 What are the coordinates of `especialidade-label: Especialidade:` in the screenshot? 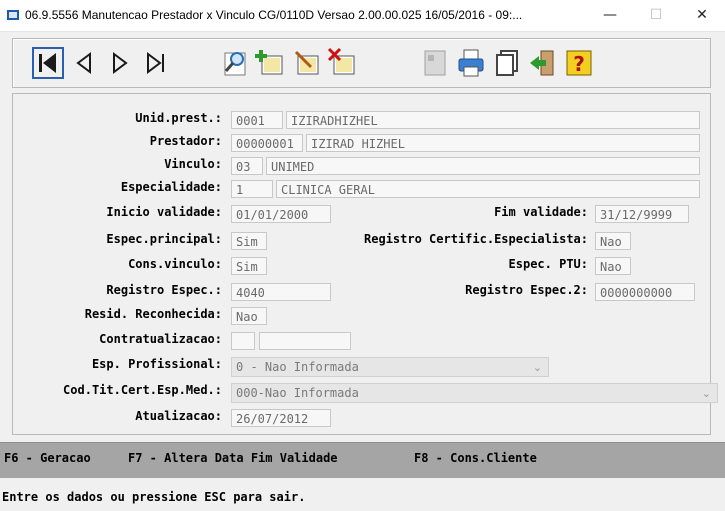 It's located at (171, 187).